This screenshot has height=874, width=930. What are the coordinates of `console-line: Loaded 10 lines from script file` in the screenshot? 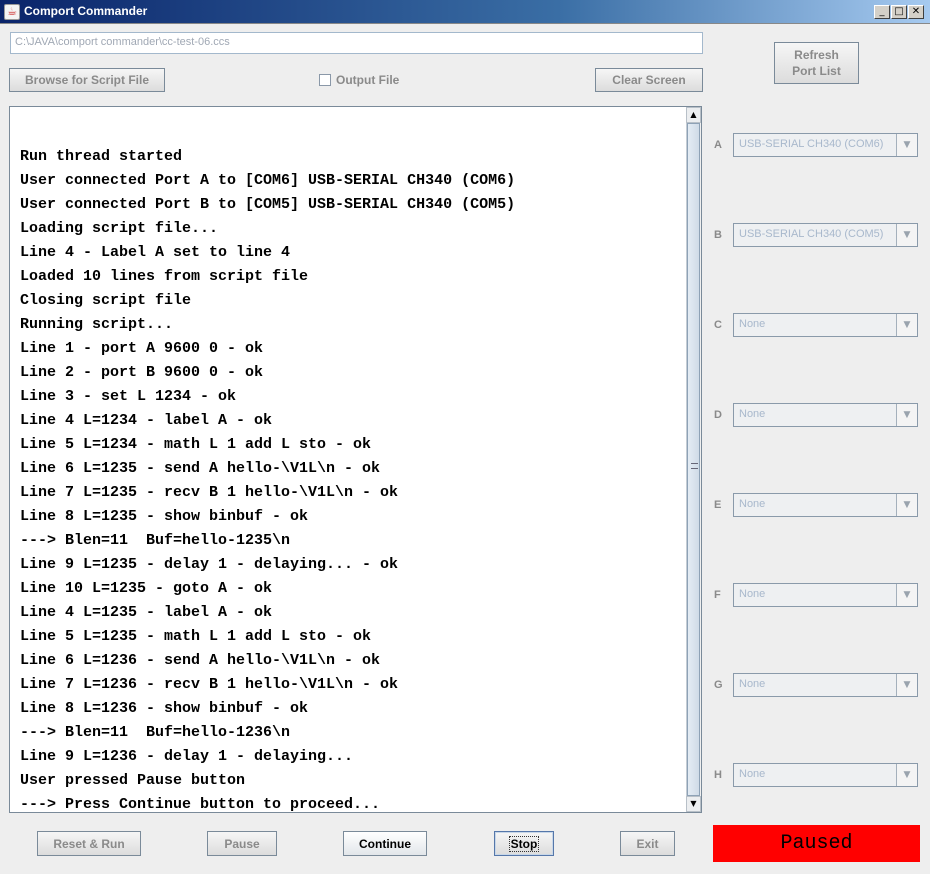 It's located at (164, 276).